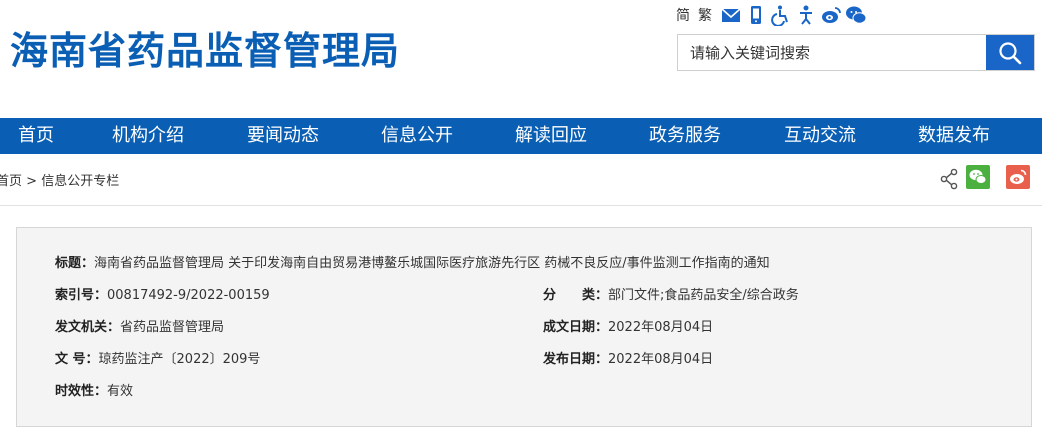  I want to click on lang-simplified-link: 简, so click(683, 15).